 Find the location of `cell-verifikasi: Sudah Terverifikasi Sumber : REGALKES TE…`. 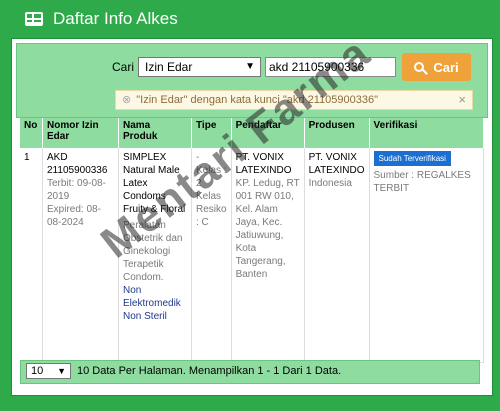

cell-verifikasi: Sudah Terverifikasi Sumber : REGALKES TE… is located at coordinates (427, 255).